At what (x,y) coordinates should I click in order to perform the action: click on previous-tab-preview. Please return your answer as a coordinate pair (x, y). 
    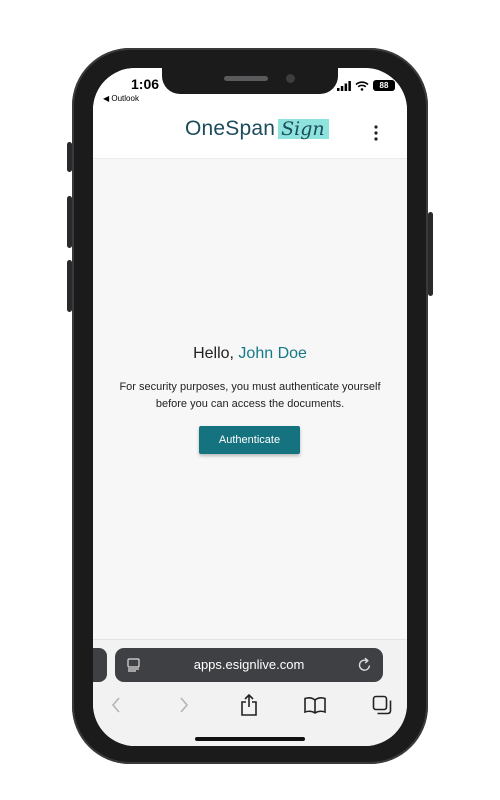
    Looking at the image, I should click on (100, 665).